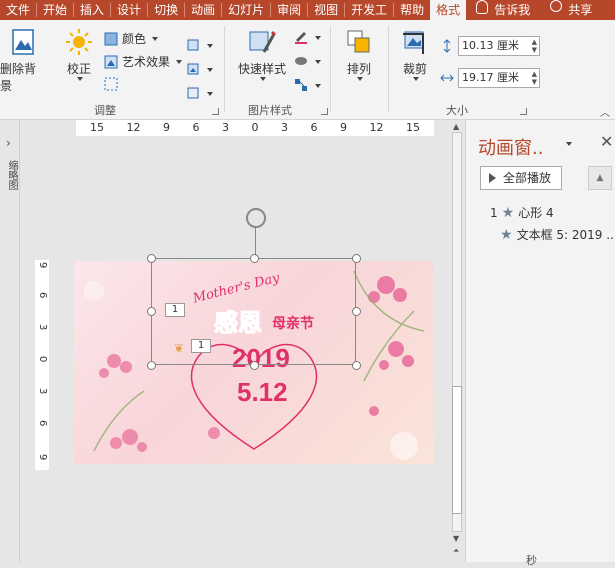 This screenshot has height=568, width=615. I want to click on picture-layout-icon, so click(301, 85).